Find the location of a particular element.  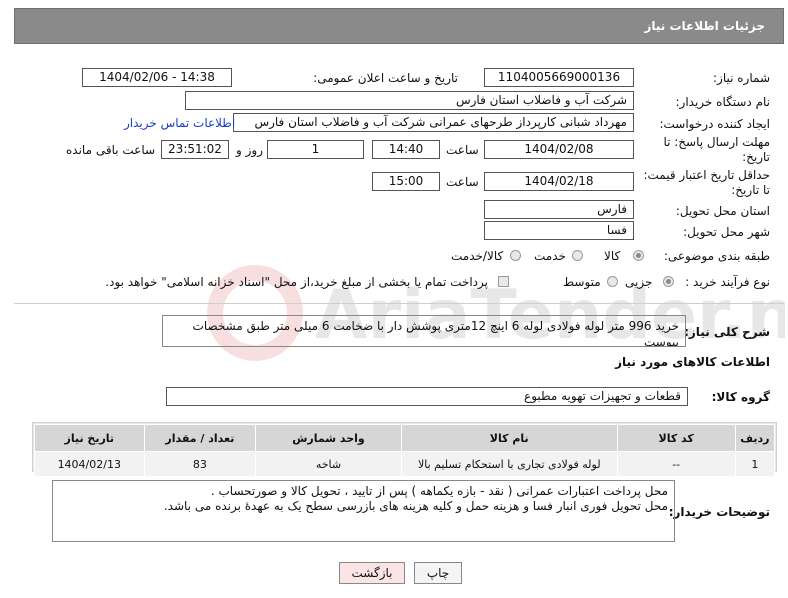

days-field: 1 is located at coordinates (315, 149).